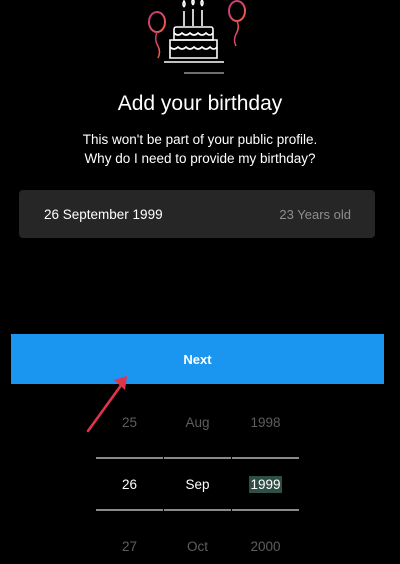  What do you see at coordinates (129, 510) in the screenshot?
I see `day-divider-bottom` at bounding box center [129, 510].